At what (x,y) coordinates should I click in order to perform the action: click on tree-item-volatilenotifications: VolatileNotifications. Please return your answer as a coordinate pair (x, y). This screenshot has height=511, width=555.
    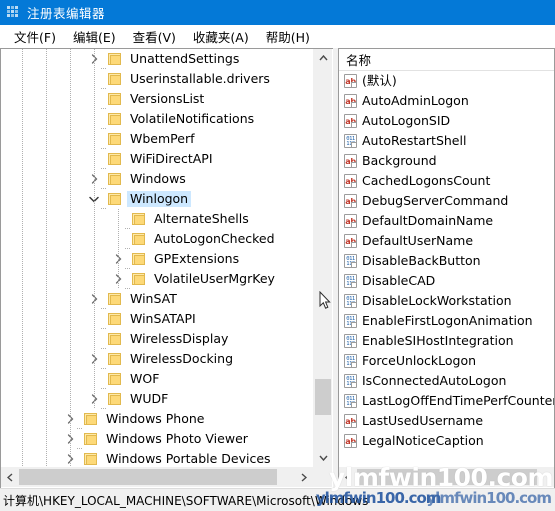
    Looking at the image, I should click on (157, 119).